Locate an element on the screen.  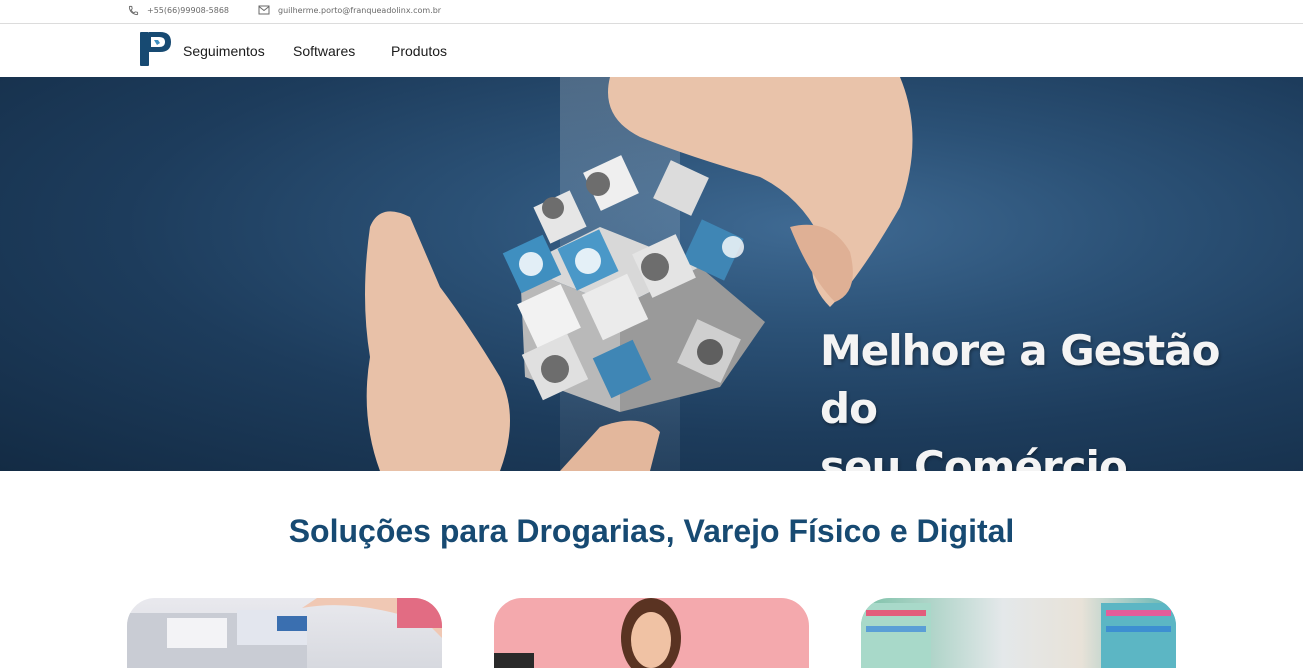
nav-item-seguimentos: Seguimentos is located at coordinates (224, 51).